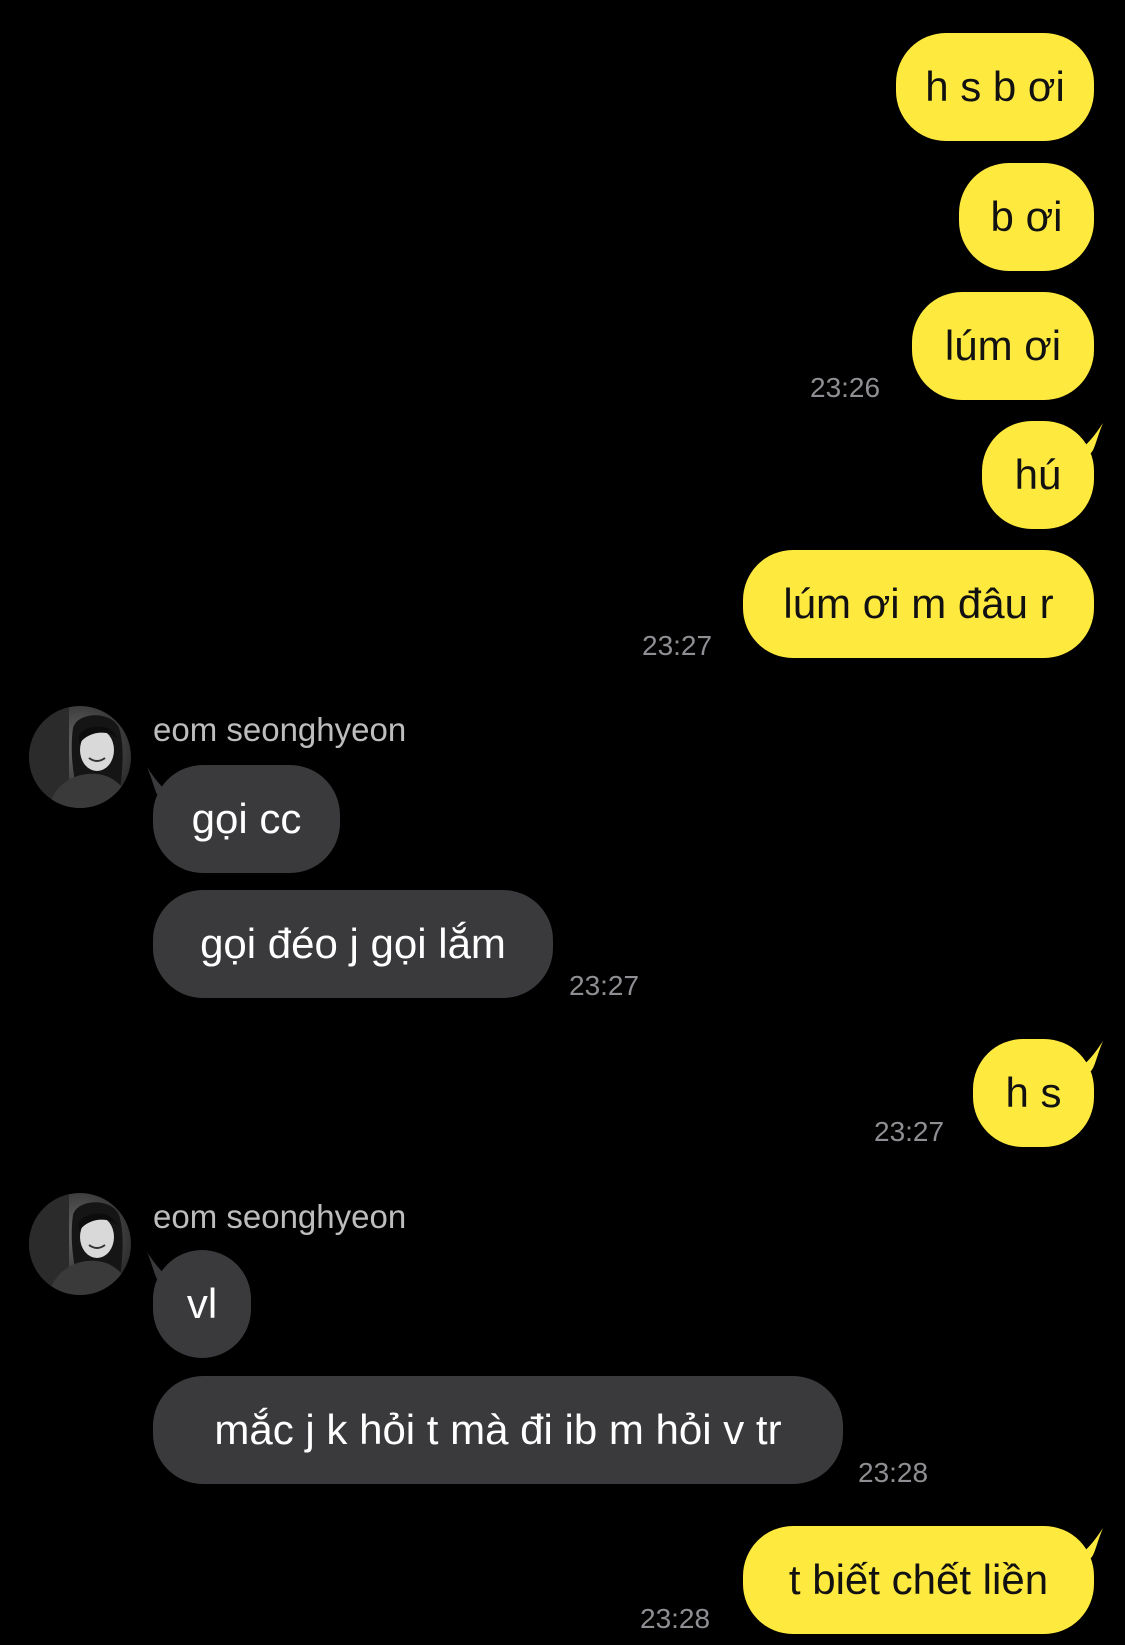 The height and width of the screenshot is (1645, 1125). I want to click on incoming-message-bubble: vl, so click(202, 1304).